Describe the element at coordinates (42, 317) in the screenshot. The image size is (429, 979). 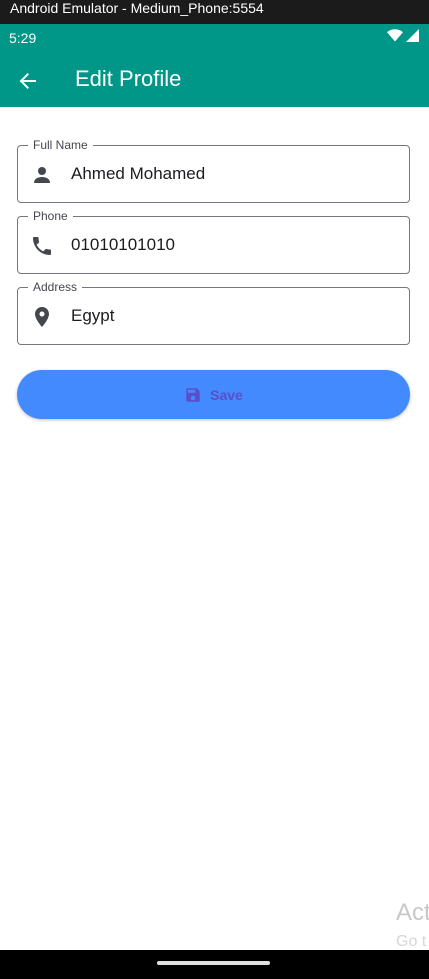
I see `location-pin-icon` at that location.